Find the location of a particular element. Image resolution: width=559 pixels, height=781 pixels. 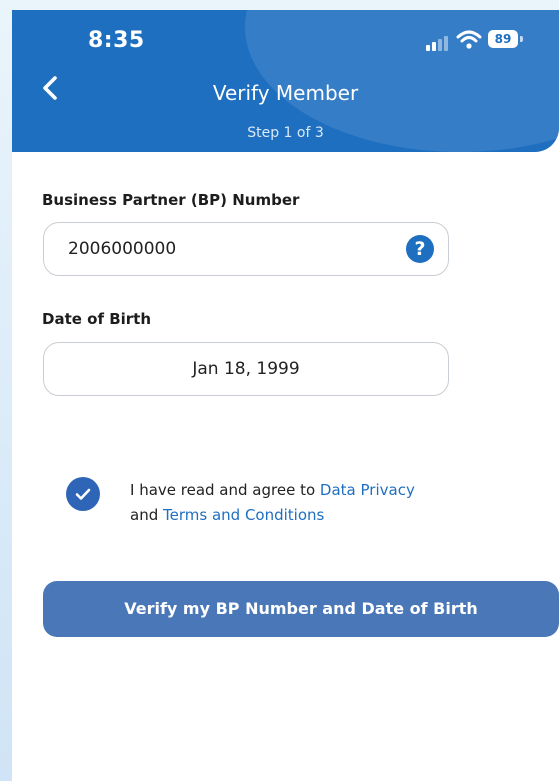

bp-number-label: Business Partner (BP) Number is located at coordinates (171, 200).